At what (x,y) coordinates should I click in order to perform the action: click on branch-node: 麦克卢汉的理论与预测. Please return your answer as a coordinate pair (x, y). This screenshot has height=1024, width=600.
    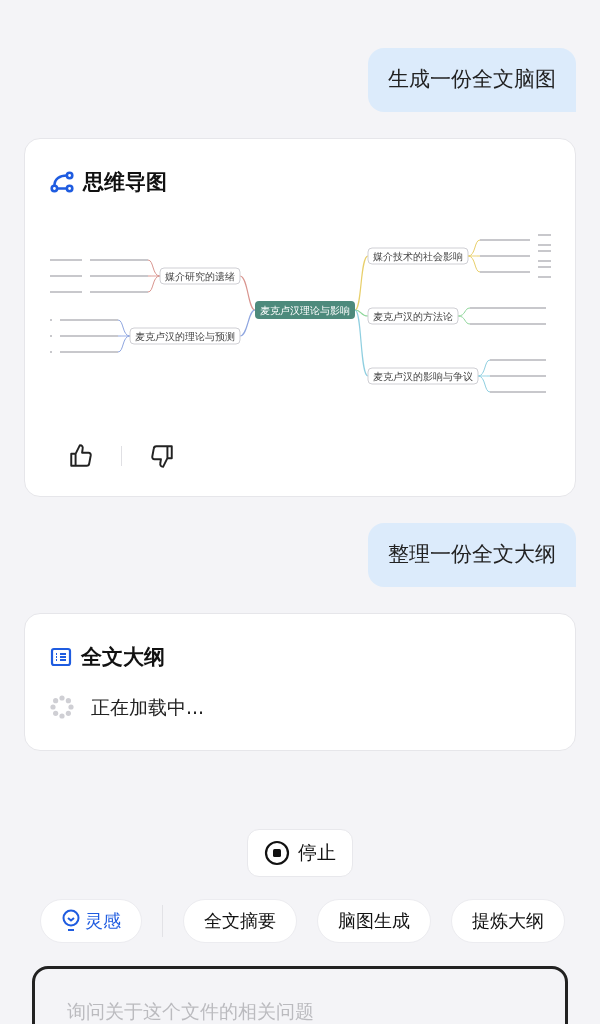
    Looking at the image, I should click on (185, 336).